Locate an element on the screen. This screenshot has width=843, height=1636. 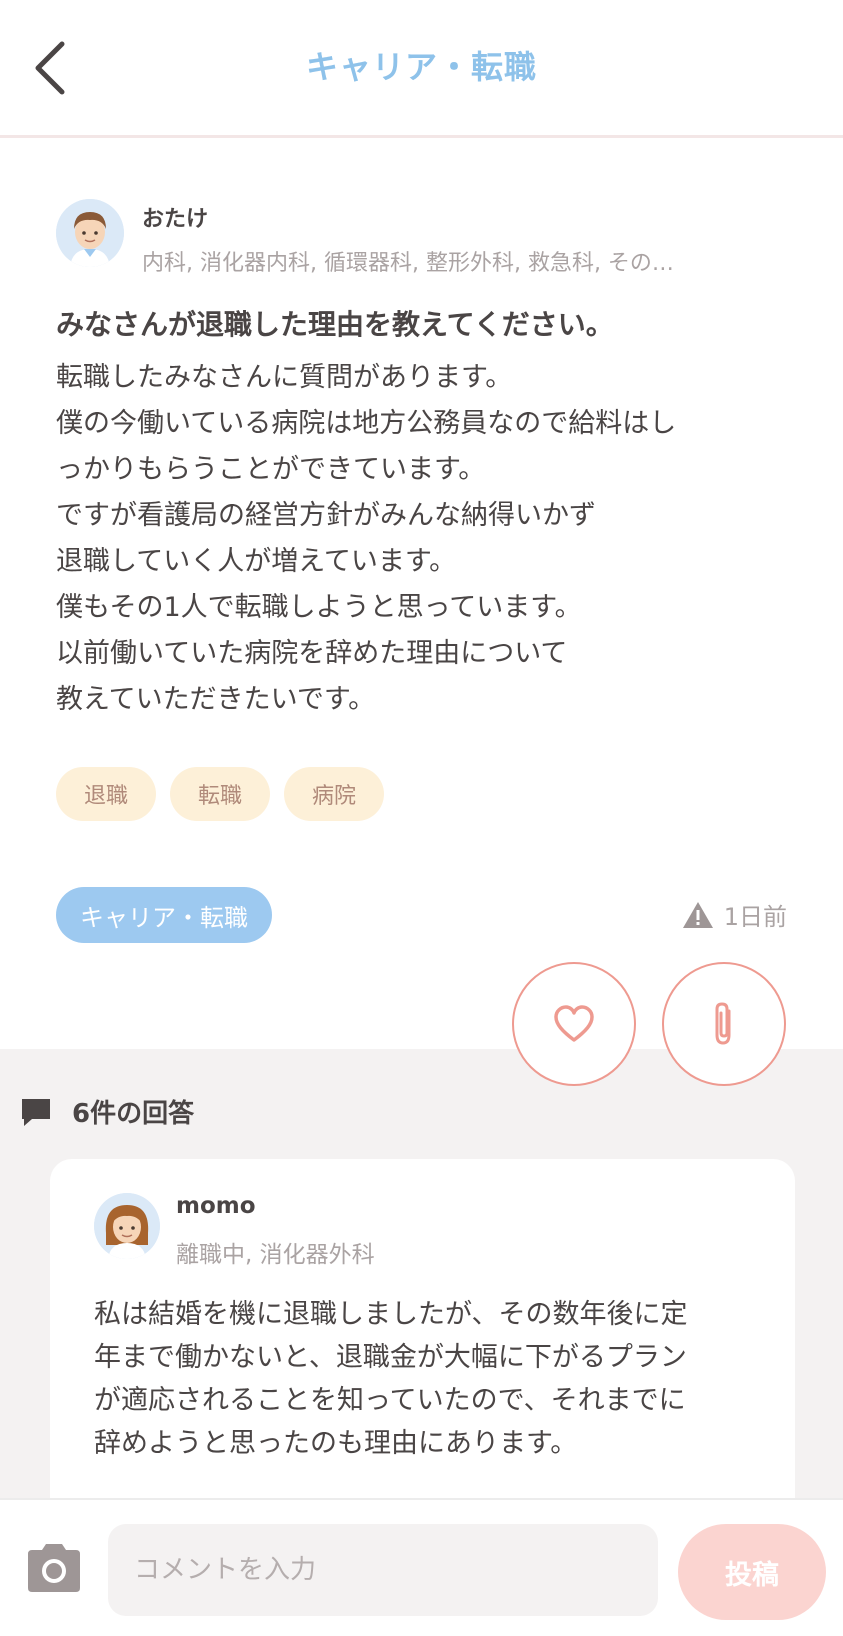
app-header: キャリア・転職 is located at coordinates (421, 69).